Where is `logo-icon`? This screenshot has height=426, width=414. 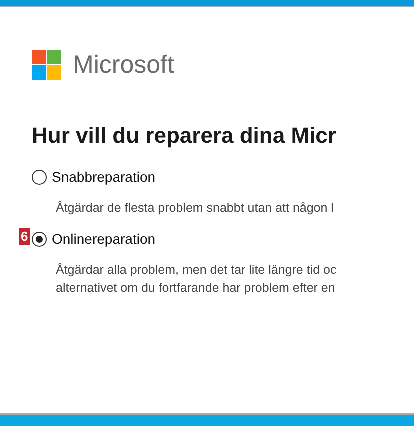
logo-icon is located at coordinates (46, 65).